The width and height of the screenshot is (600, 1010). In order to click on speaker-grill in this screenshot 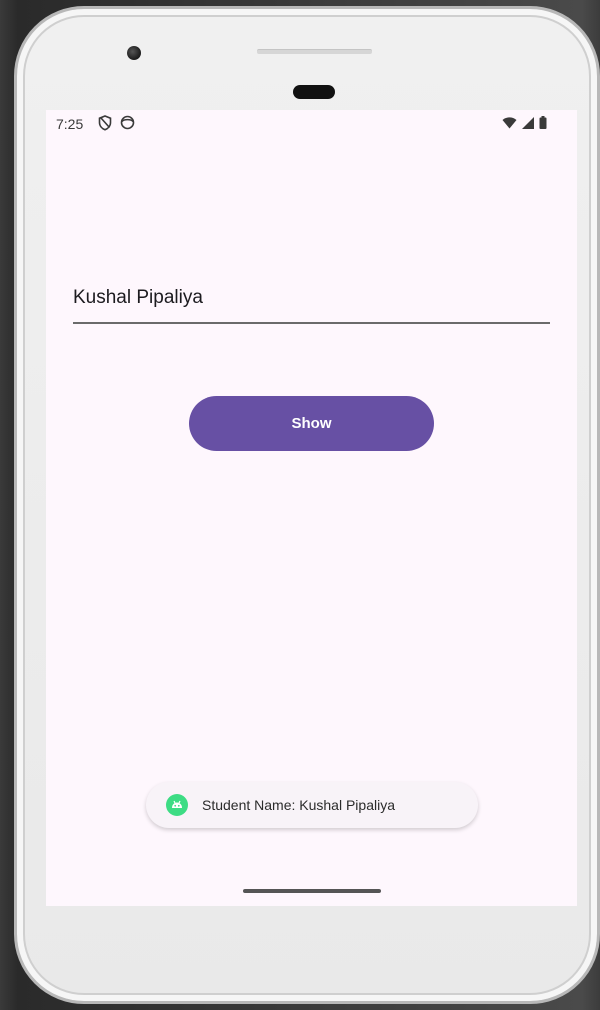, I will do `click(314, 51)`.